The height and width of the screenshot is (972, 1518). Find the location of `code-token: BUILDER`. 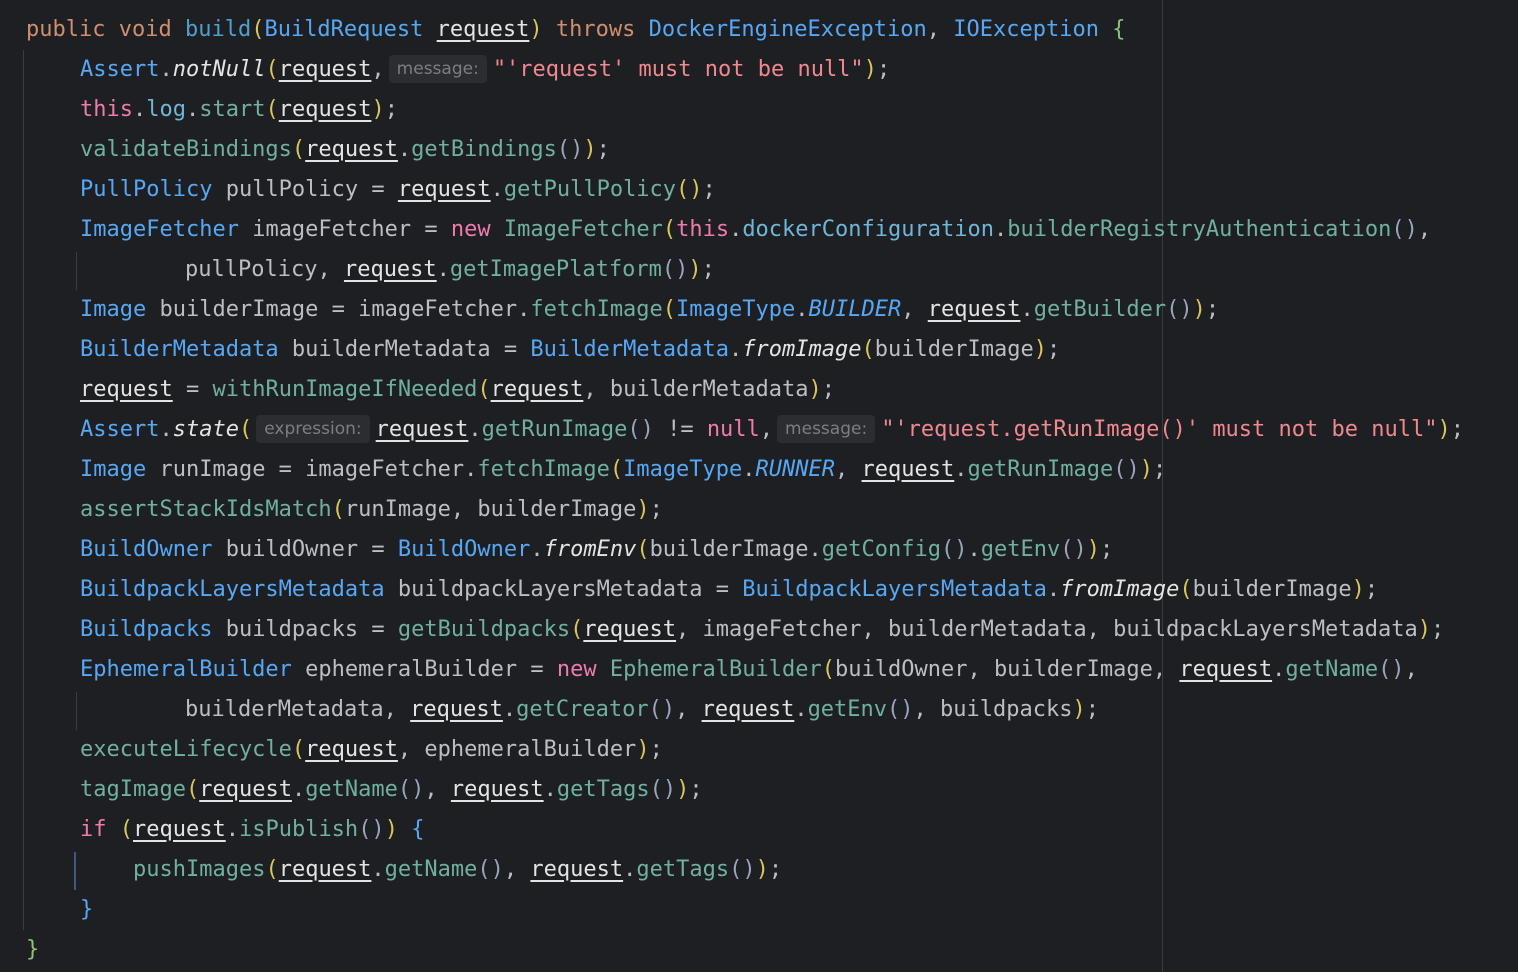

code-token: BUILDER is located at coordinates (855, 309).